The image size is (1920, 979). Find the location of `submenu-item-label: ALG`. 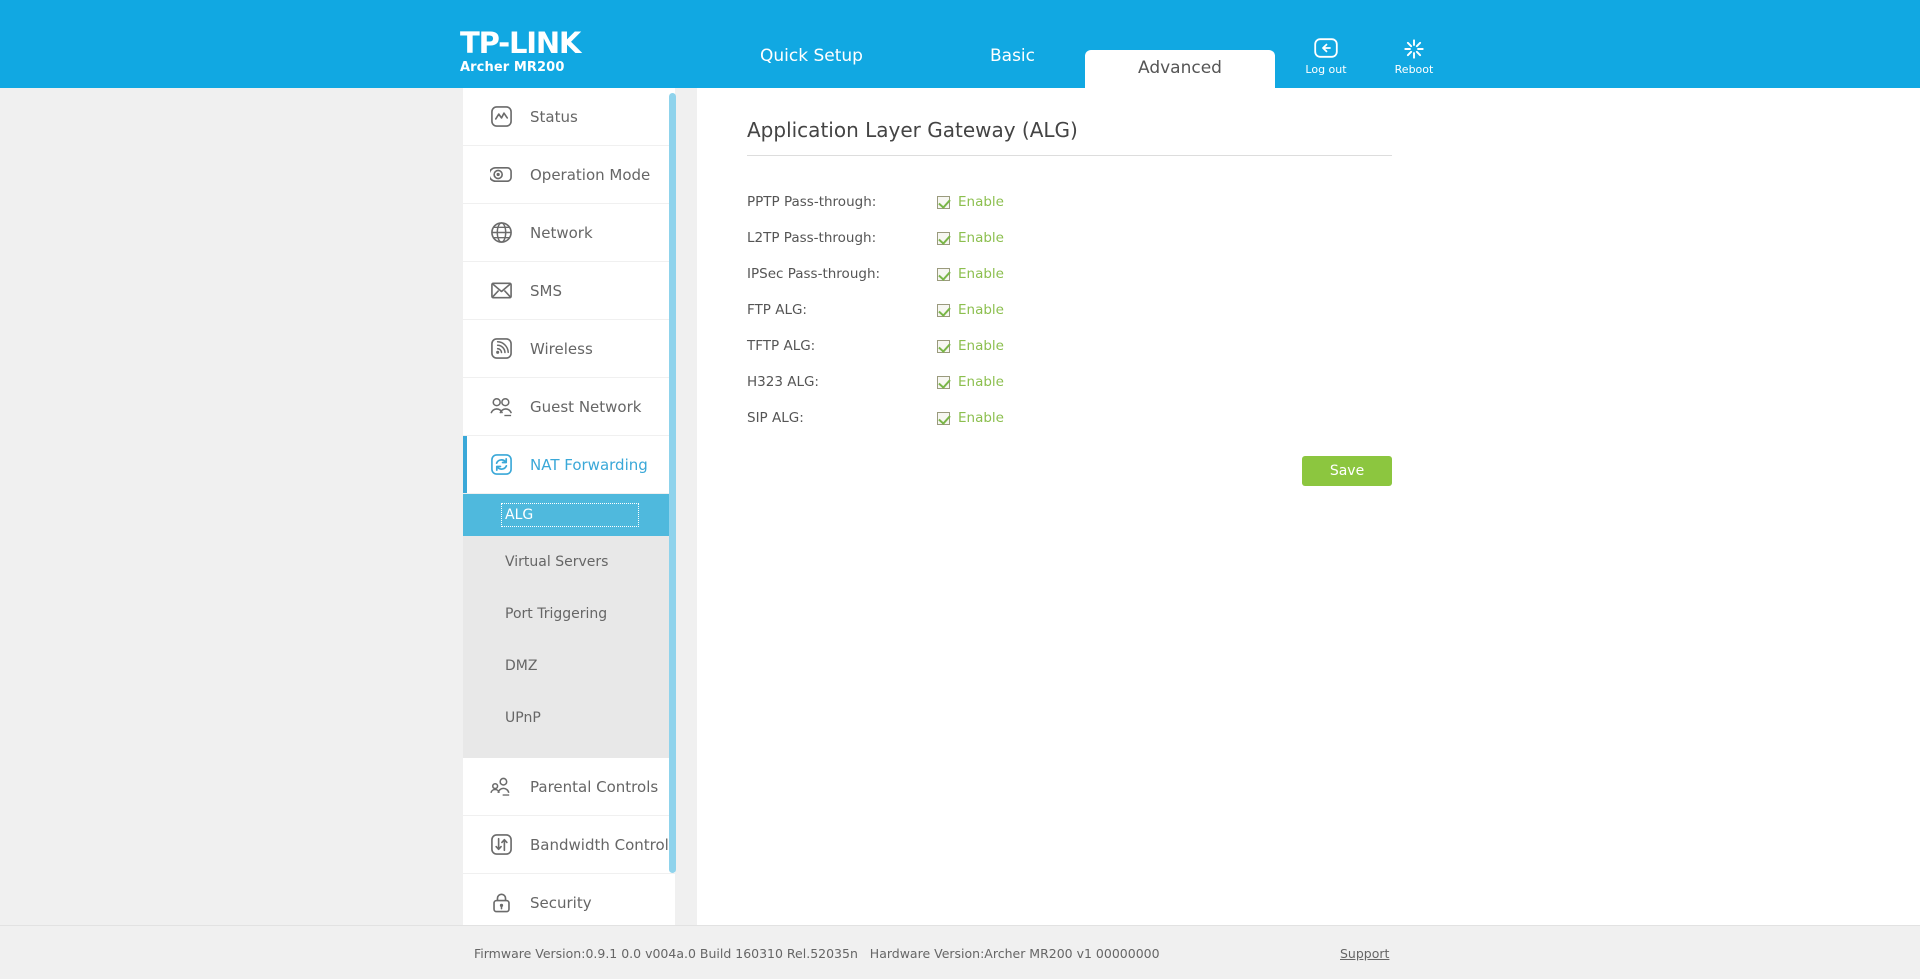

submenu-item-label: ALG is located at coordinates (570, 515).